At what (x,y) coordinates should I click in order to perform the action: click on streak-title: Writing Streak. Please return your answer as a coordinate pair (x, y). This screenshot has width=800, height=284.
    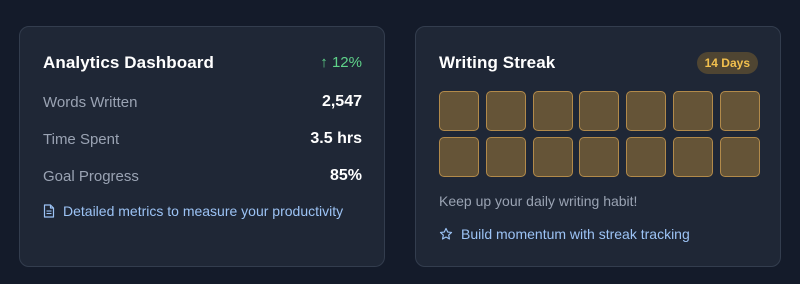
    Looking at the image, I should click on (497, 62).